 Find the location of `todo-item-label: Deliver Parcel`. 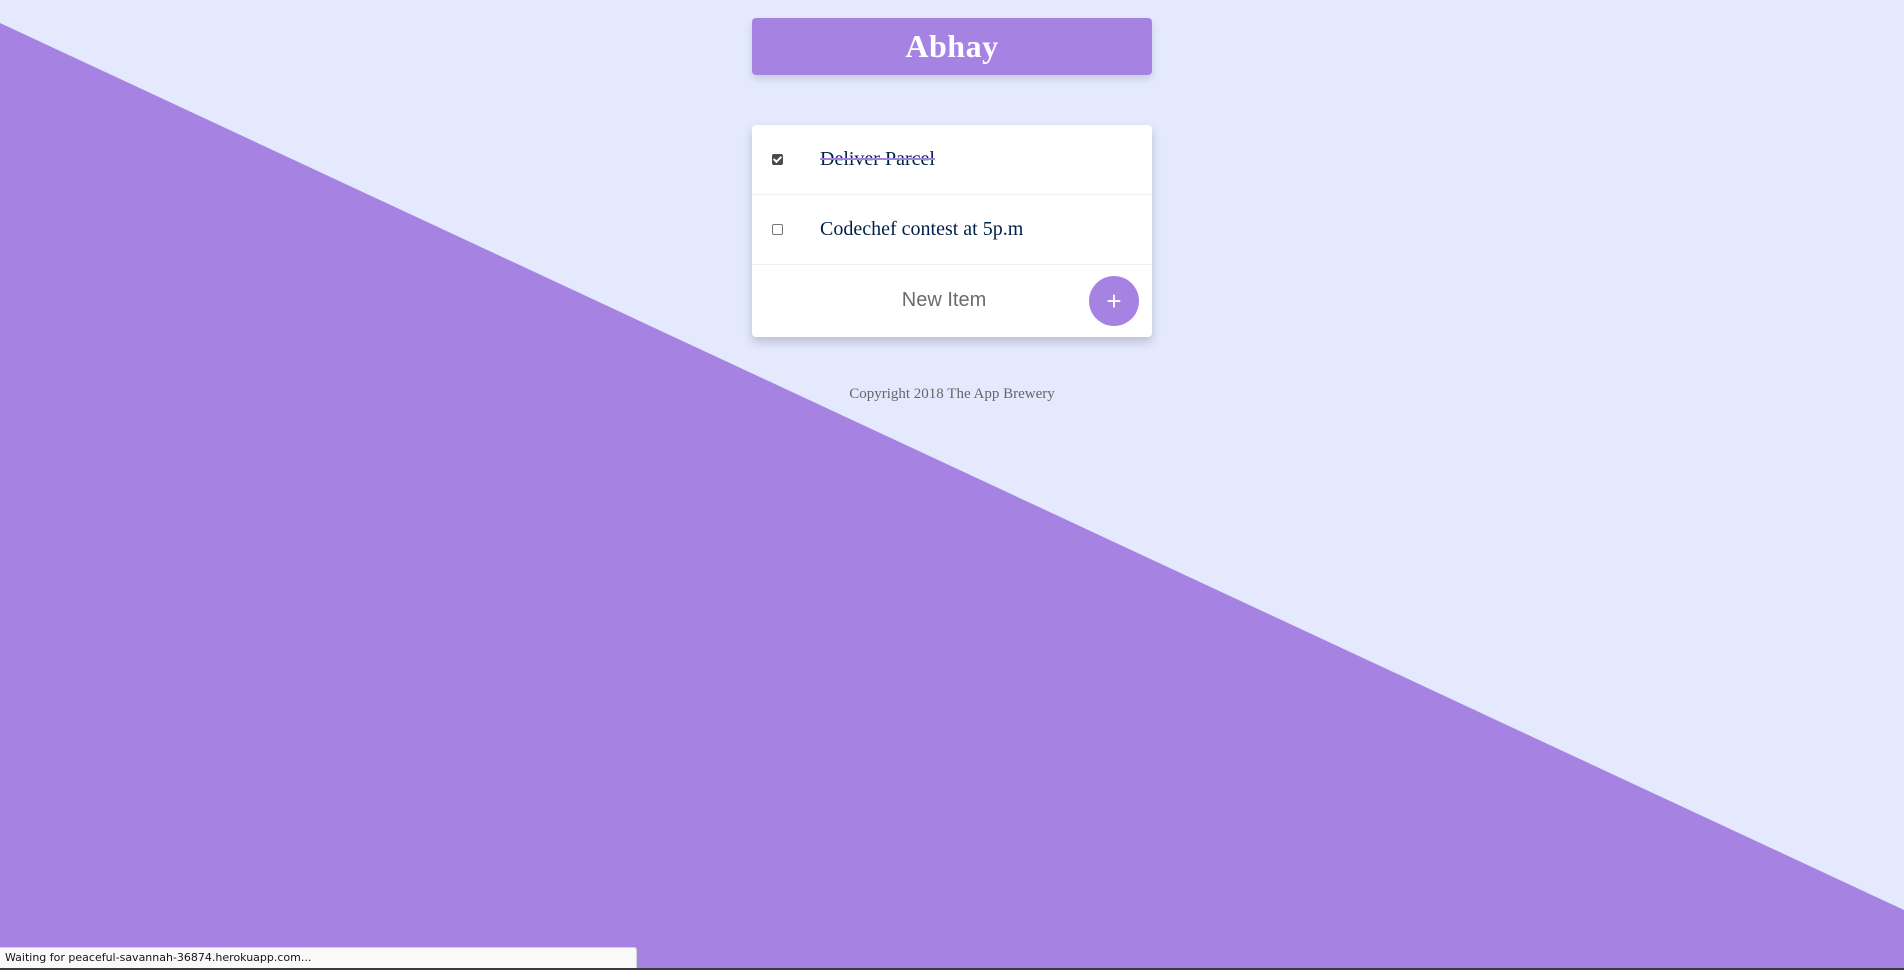

todo-item-label: Deliver Parcel is located at coordinates (877, 159).